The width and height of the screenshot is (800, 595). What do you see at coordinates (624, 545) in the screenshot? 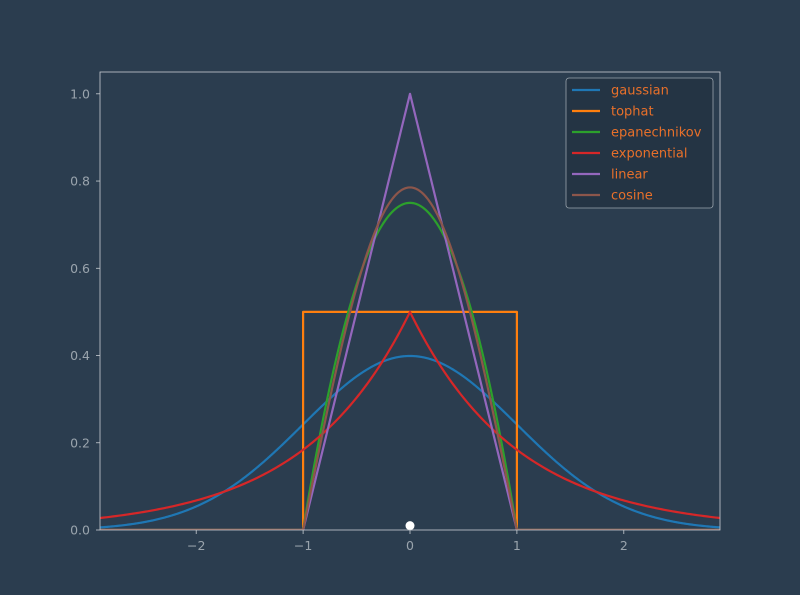
I see `x-tick-label: 2` at bounding box center [624, 545].